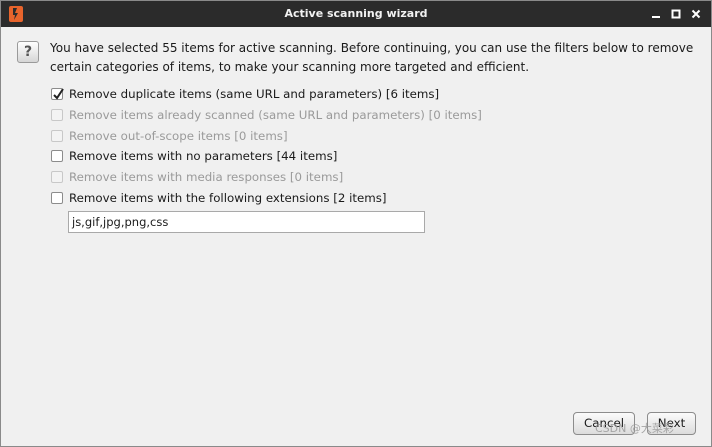 The image size is (712, 447). I want to click on question-icon: ?, so click(28, 52).